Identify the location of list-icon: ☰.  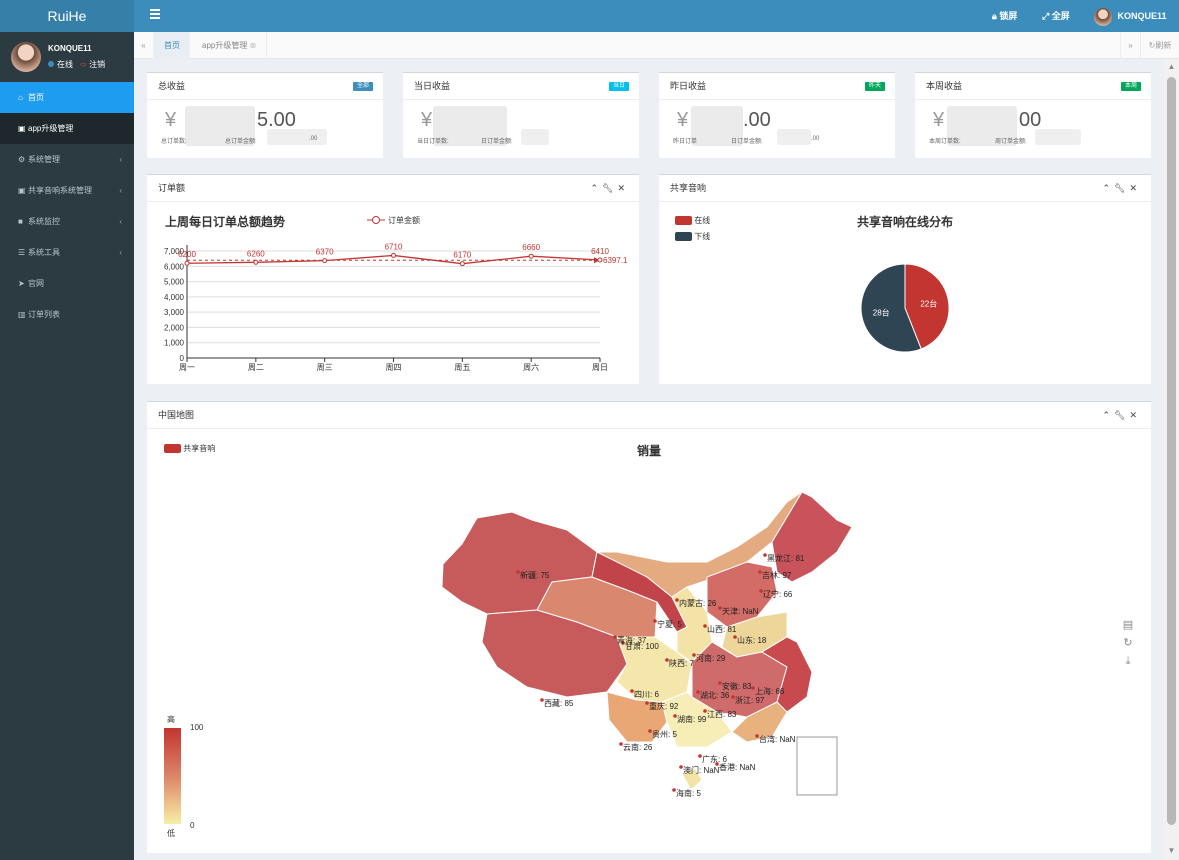
(22, 252).